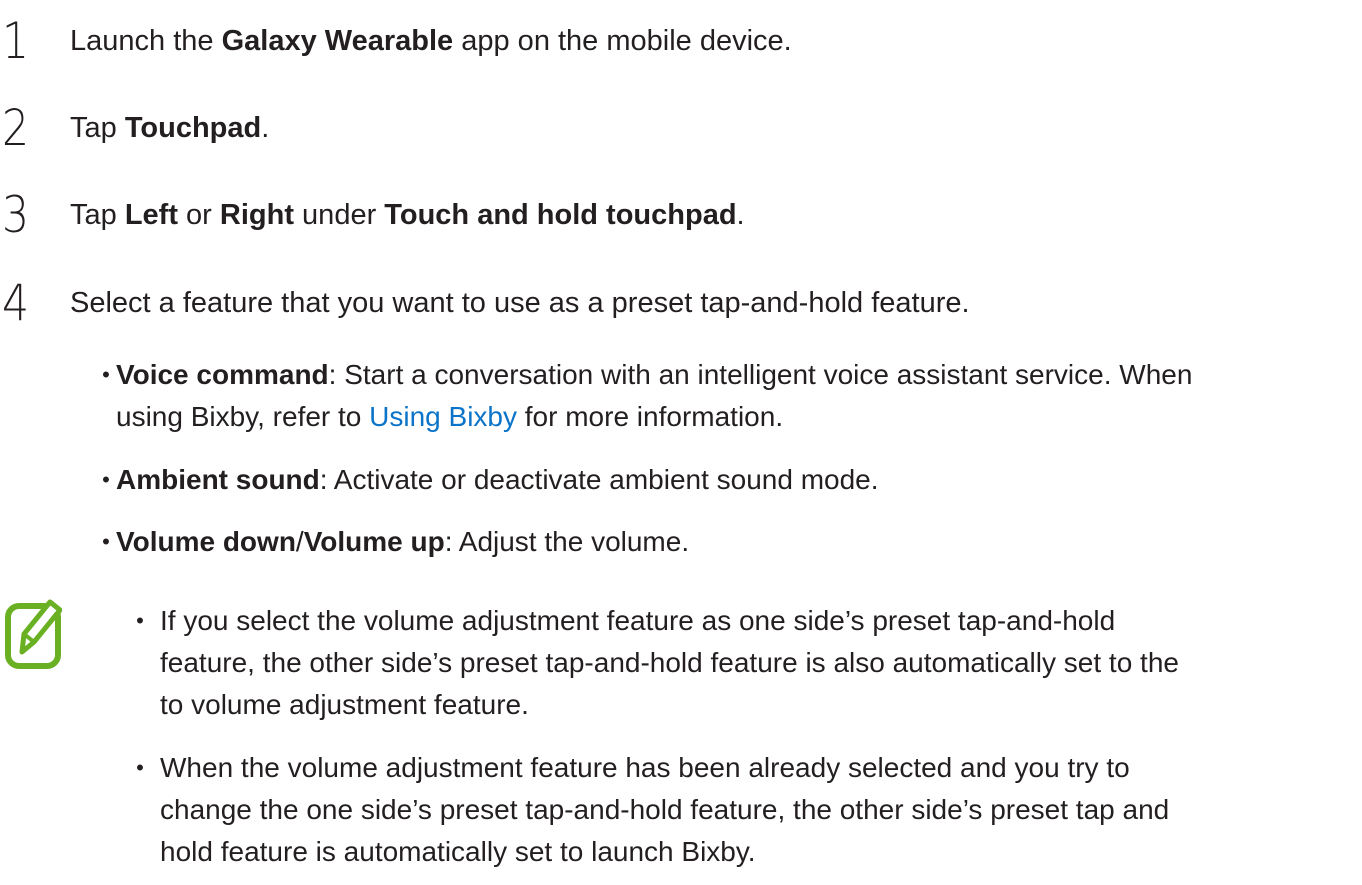  I want to click on option-name: Volume up, so click(374, 541).